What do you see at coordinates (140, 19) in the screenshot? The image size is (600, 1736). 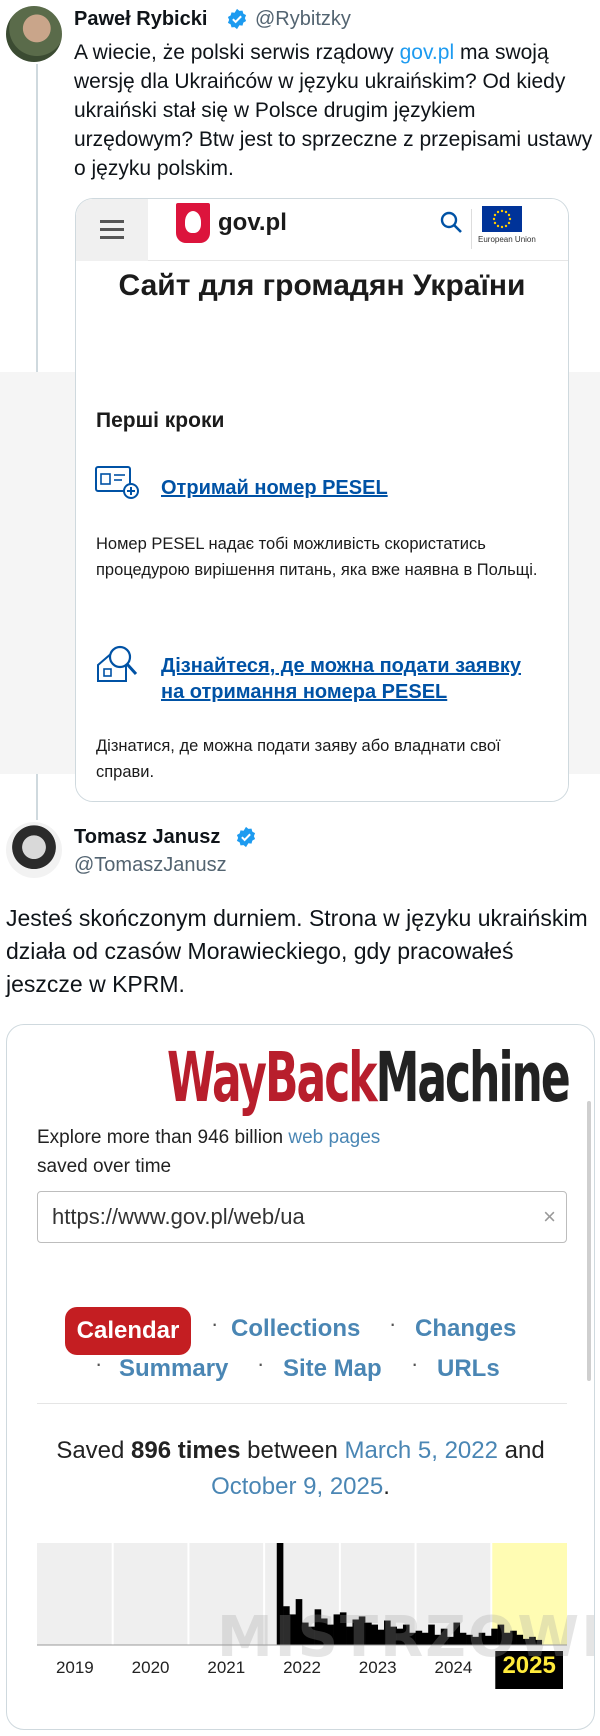 I see `author-name: Paweł Rybicki` at bounding box center [140, 19].